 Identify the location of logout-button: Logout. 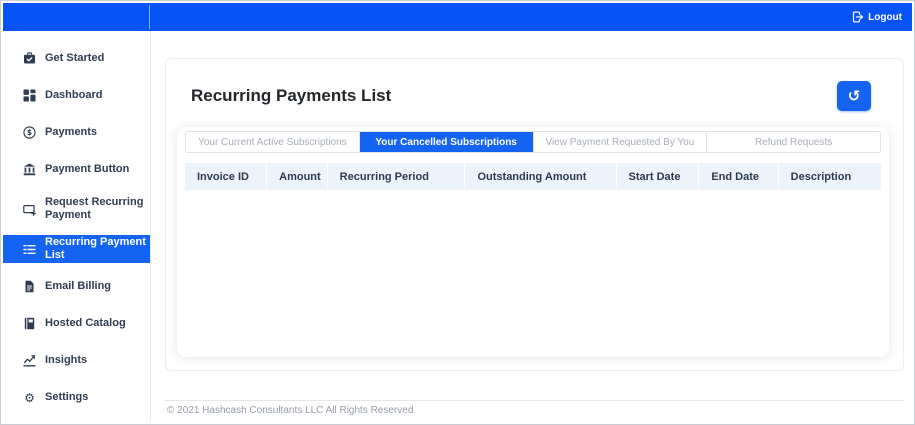
(877, 17).